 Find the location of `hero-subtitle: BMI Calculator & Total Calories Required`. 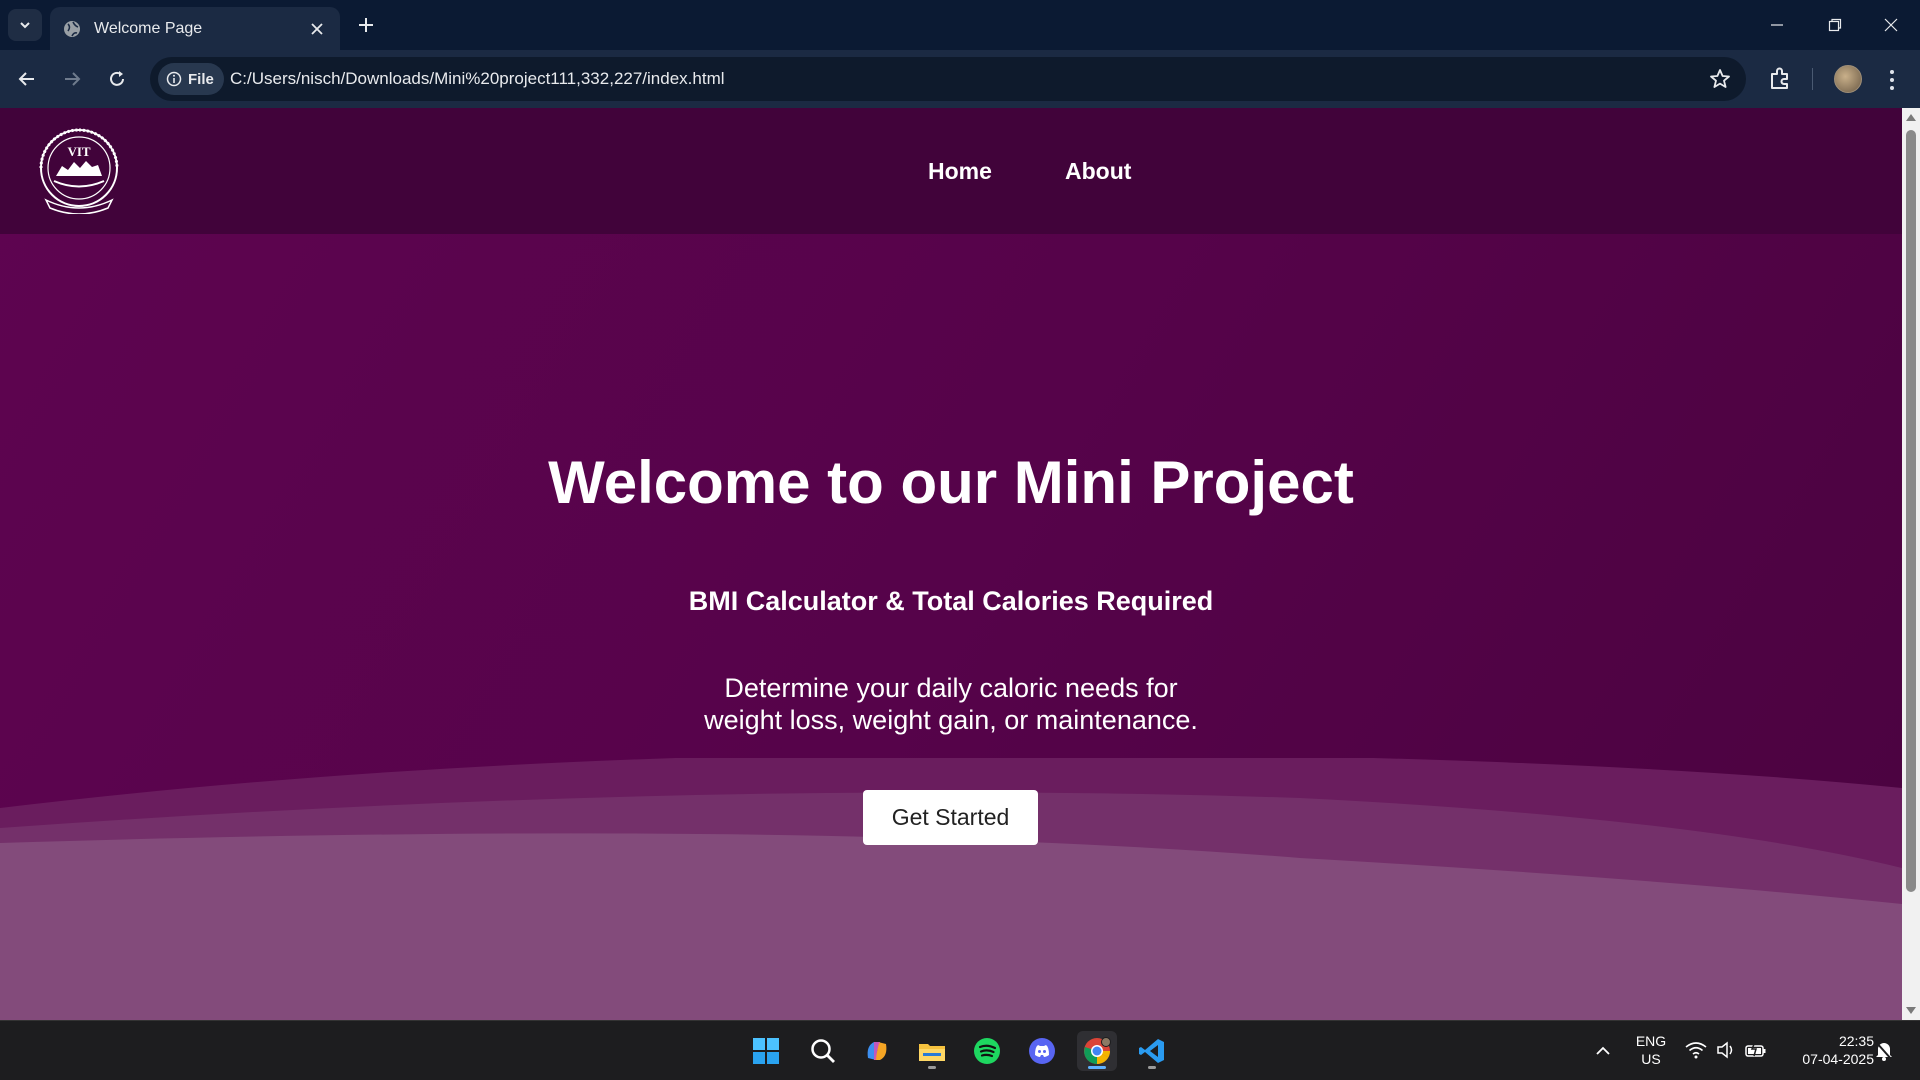

hero-subtitle: BMI Calculator & Total Calories Required is located at coordinates (951, 601).